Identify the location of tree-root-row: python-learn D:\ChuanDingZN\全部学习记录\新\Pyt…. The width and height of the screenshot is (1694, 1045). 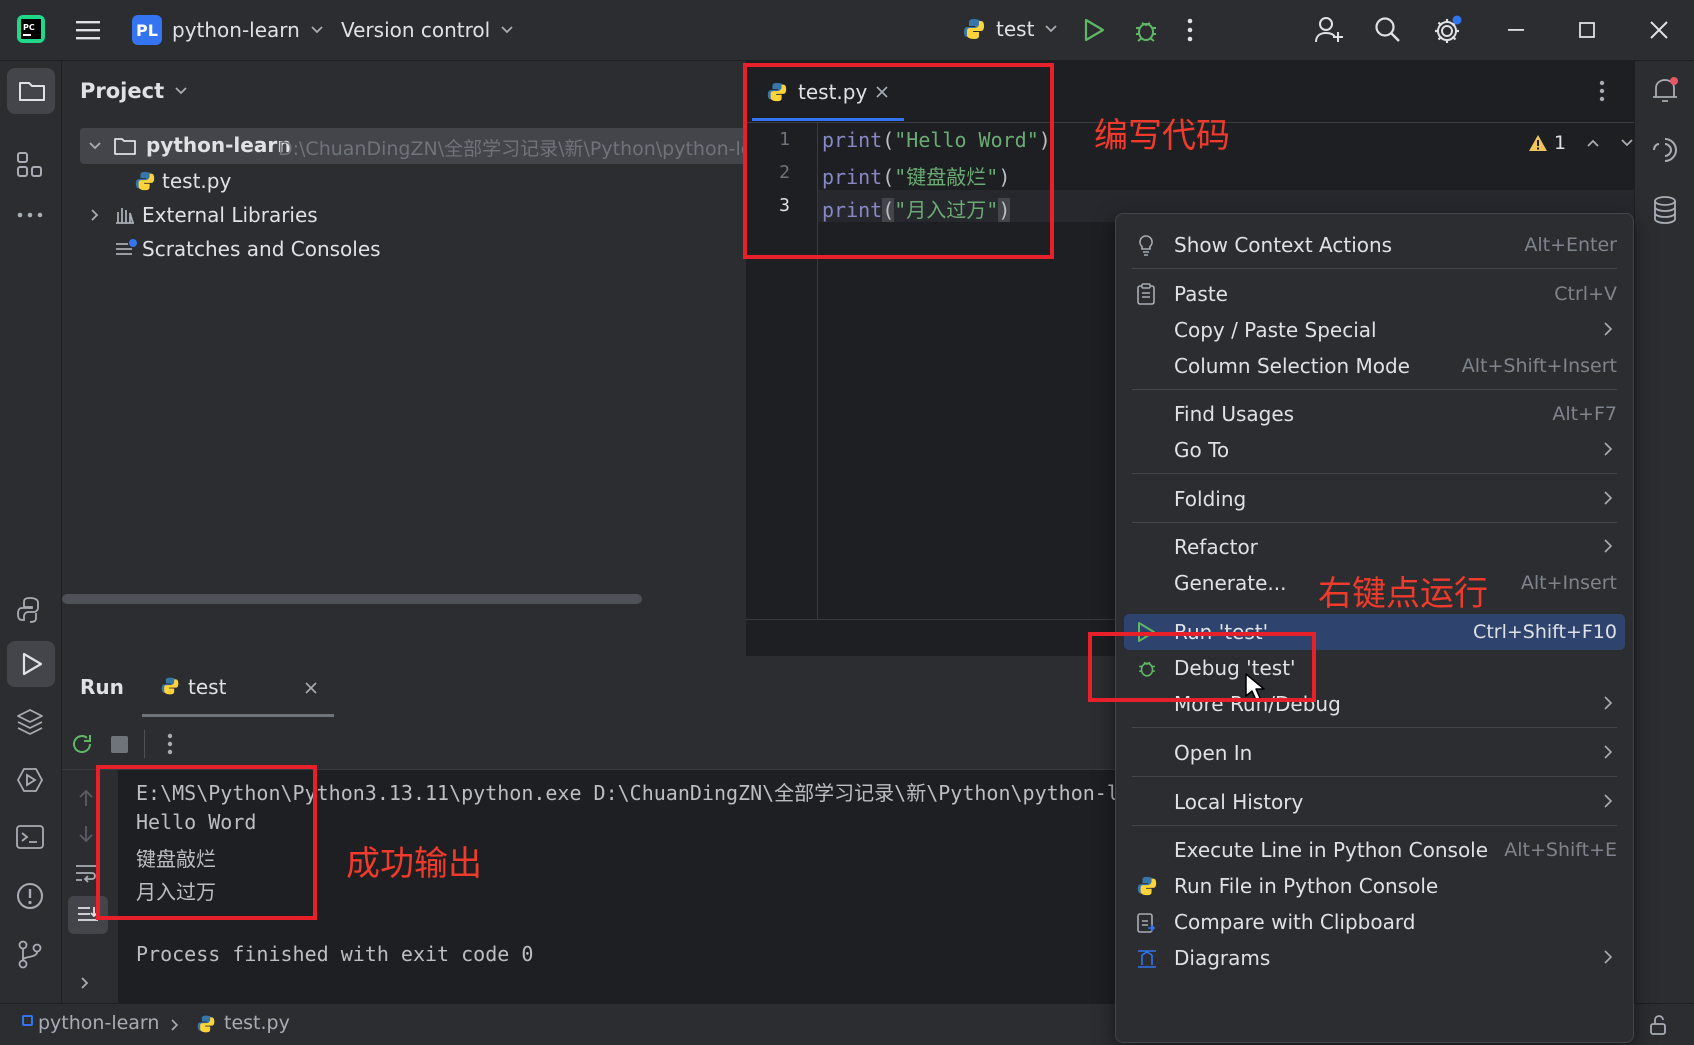
(413, 146).